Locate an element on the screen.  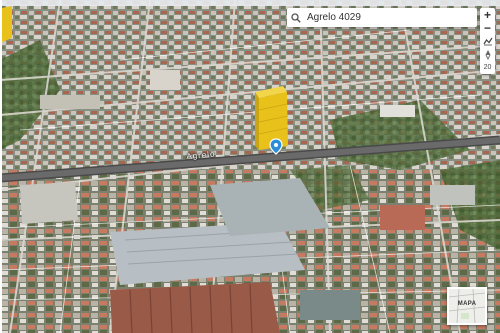
minimap-label: MAPA is located at coordinates (467, 304).